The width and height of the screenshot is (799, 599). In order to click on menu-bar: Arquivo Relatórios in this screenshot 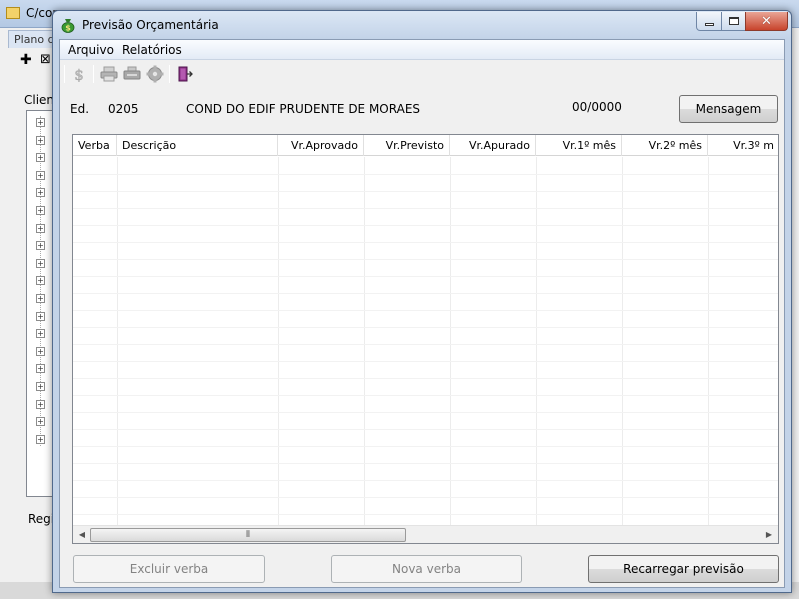, I will do `click(422, 50)`.